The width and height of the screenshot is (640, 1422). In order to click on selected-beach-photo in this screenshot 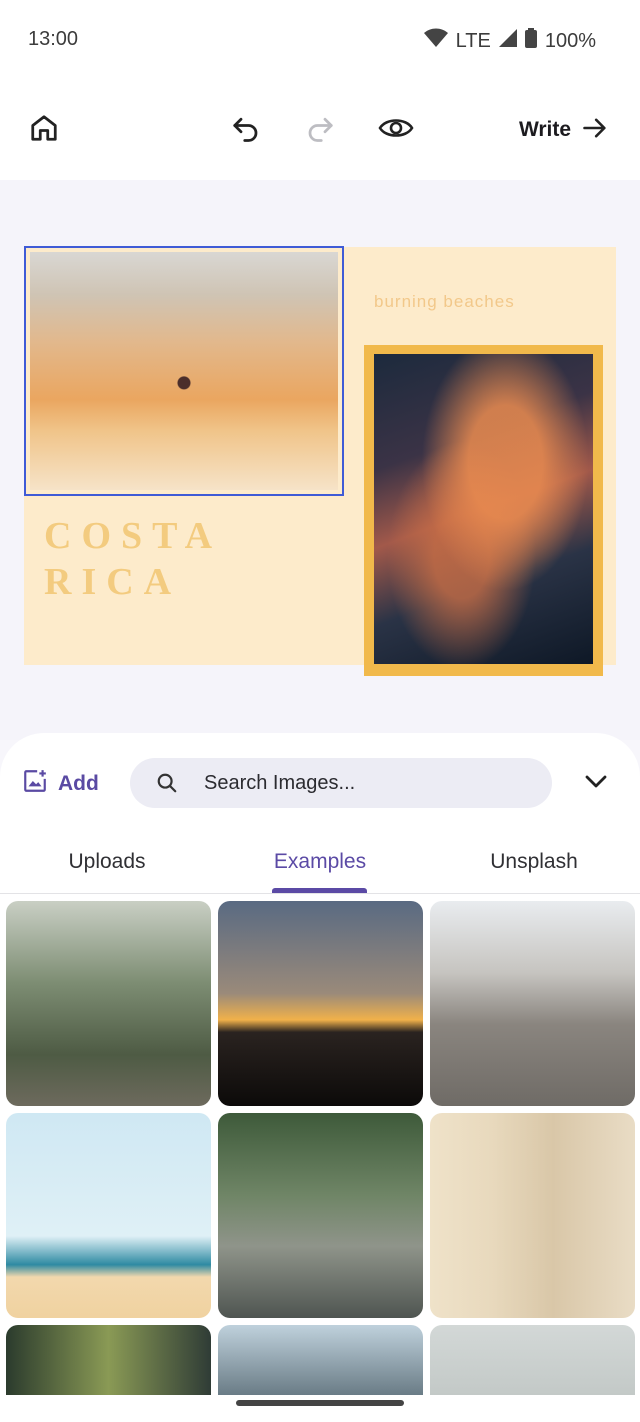, I will do `click(184, 371)`.